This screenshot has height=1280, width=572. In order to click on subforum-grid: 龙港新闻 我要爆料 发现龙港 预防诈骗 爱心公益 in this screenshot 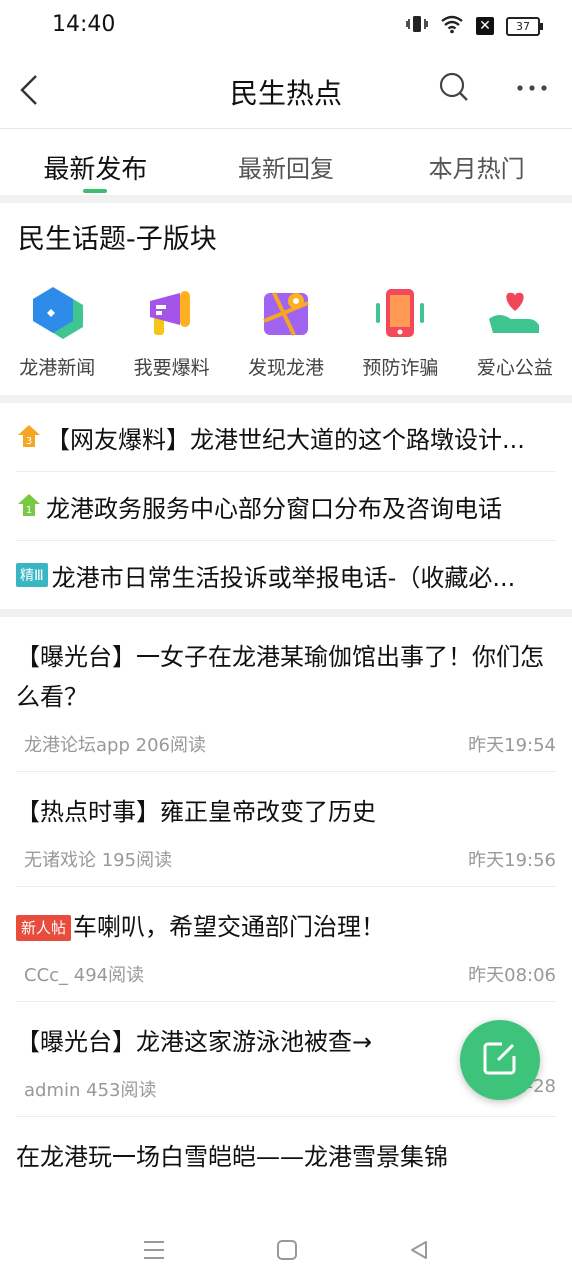, I will do `click(286, 331)`.